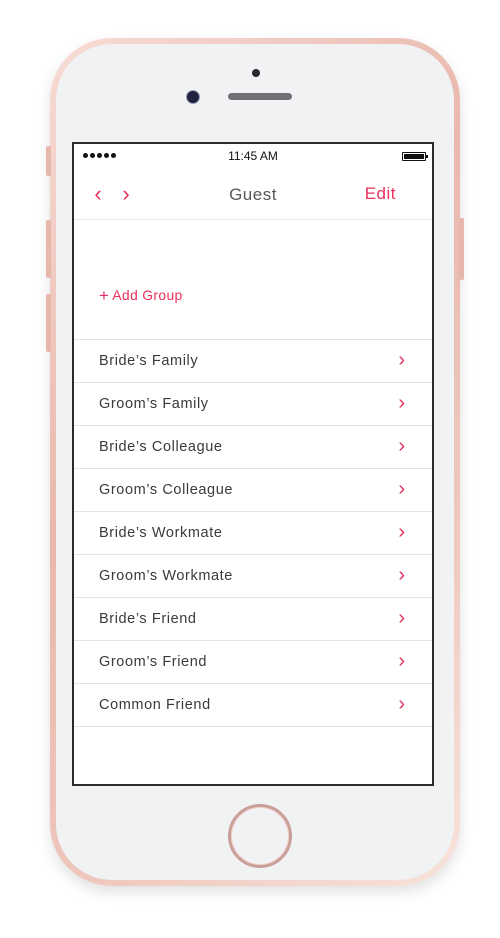 The height and width of the screenshot is (938, 500). I want to click on add-group-label: Add Group, so click(147, 295).